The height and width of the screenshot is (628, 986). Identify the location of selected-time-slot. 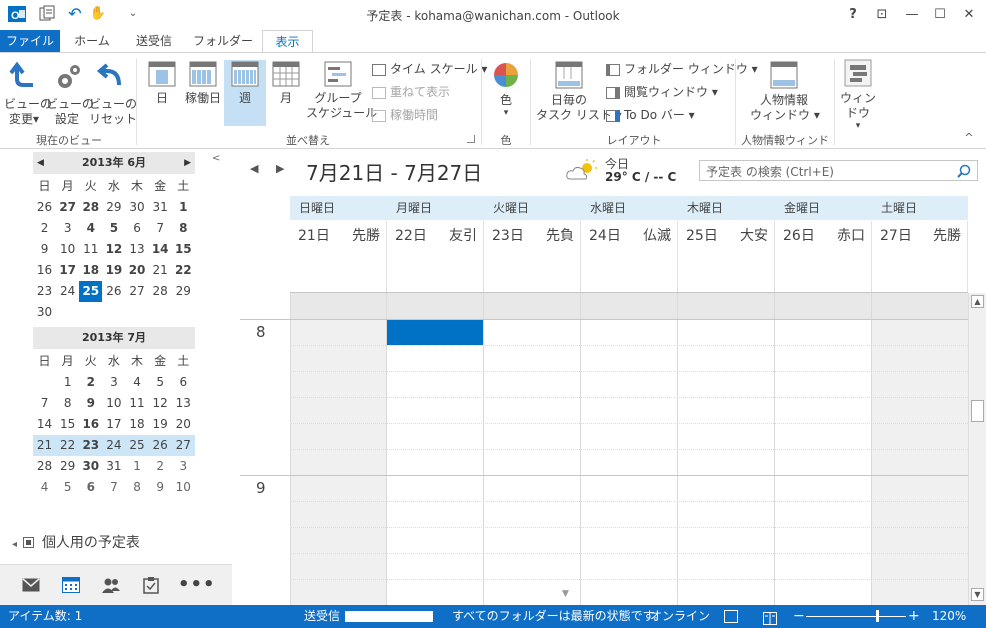
(435, 332).